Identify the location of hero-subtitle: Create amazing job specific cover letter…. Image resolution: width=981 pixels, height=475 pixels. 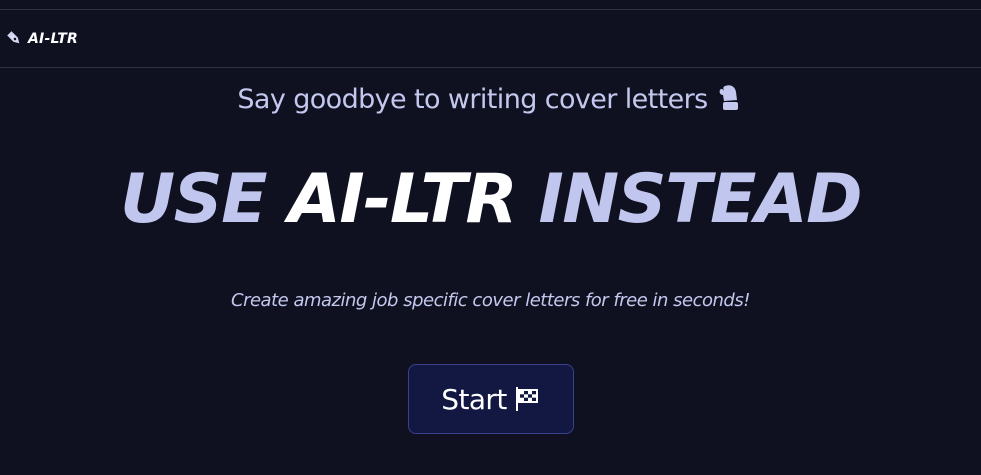
(490, 300).